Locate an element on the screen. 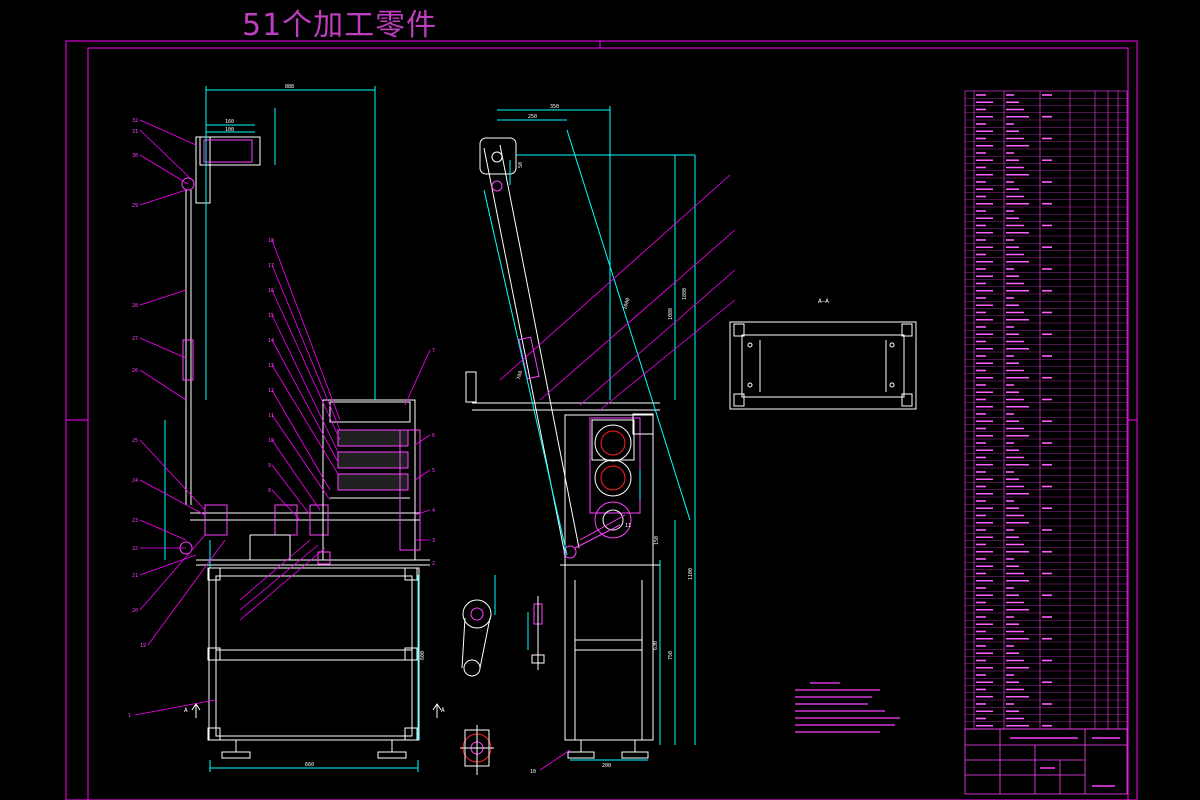 This screenshot has width=1200, height=800. svg-text: 250 is located at coordinates (532, 117).